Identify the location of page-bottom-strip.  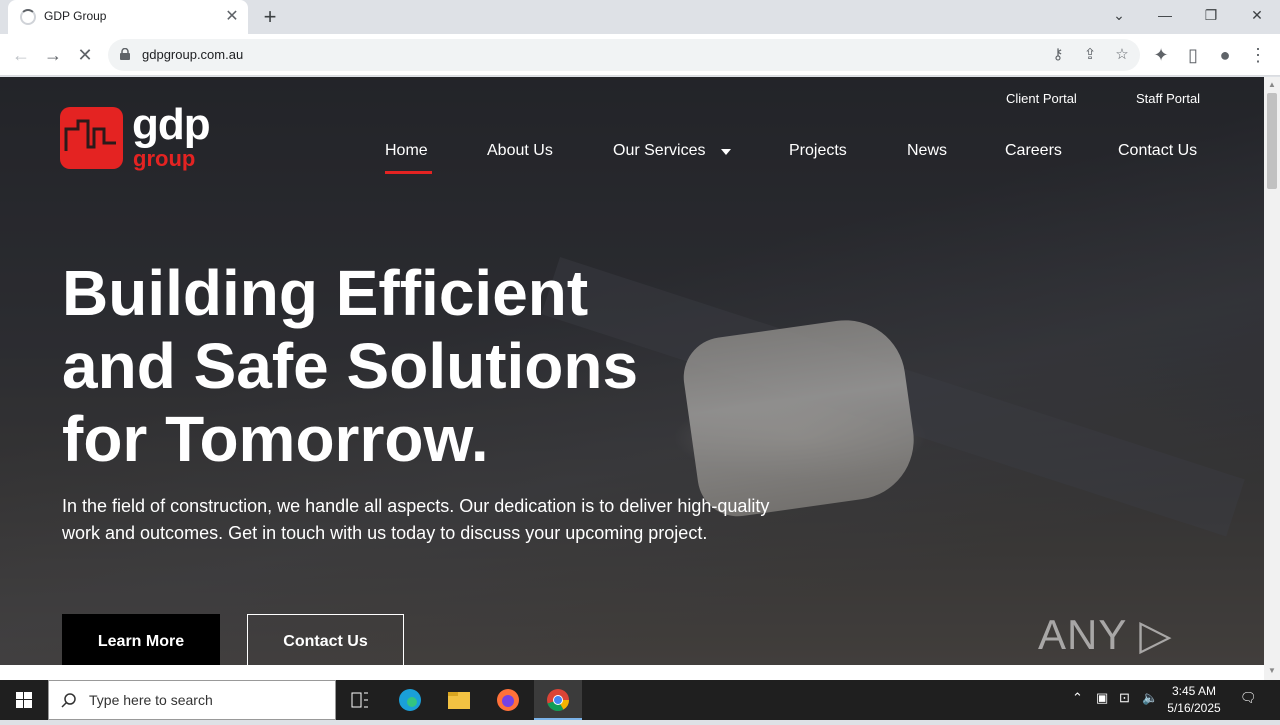
(632, 672).